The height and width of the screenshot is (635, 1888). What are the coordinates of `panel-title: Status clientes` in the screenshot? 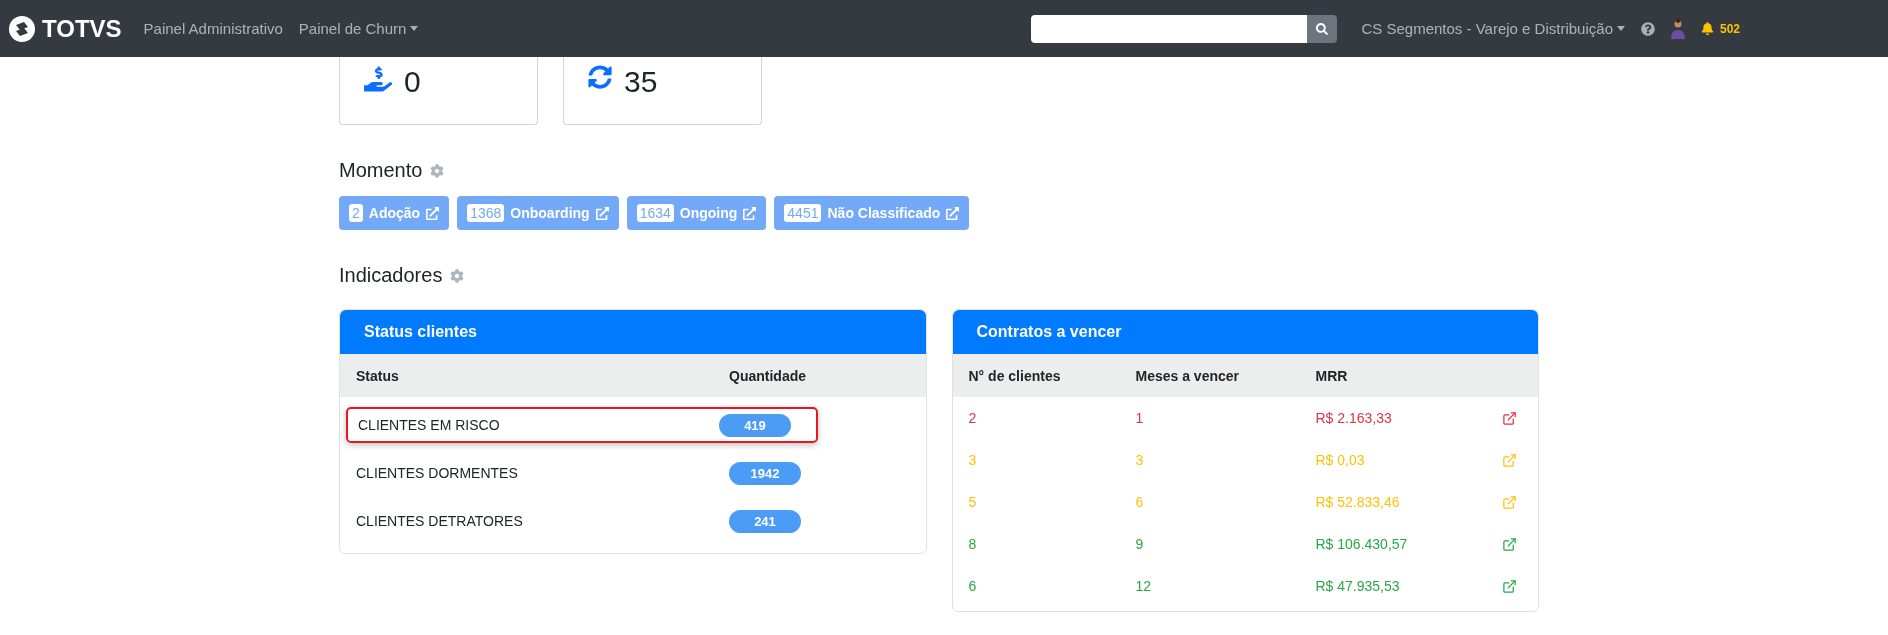 It's located at (633, 332).